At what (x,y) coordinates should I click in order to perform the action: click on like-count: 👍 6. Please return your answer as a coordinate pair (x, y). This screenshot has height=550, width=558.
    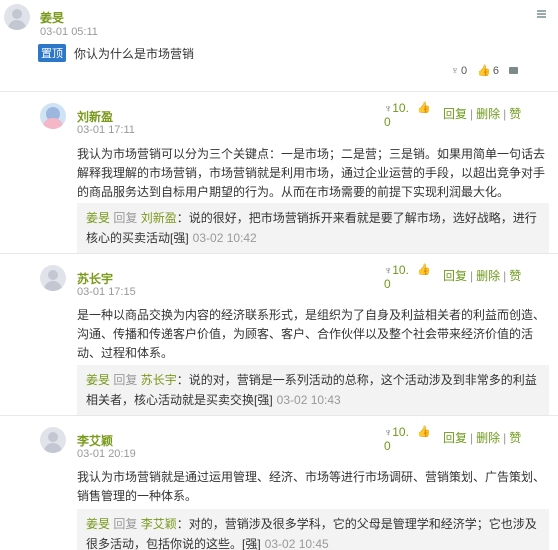
    Looking at the image, I should click on (488, 71).